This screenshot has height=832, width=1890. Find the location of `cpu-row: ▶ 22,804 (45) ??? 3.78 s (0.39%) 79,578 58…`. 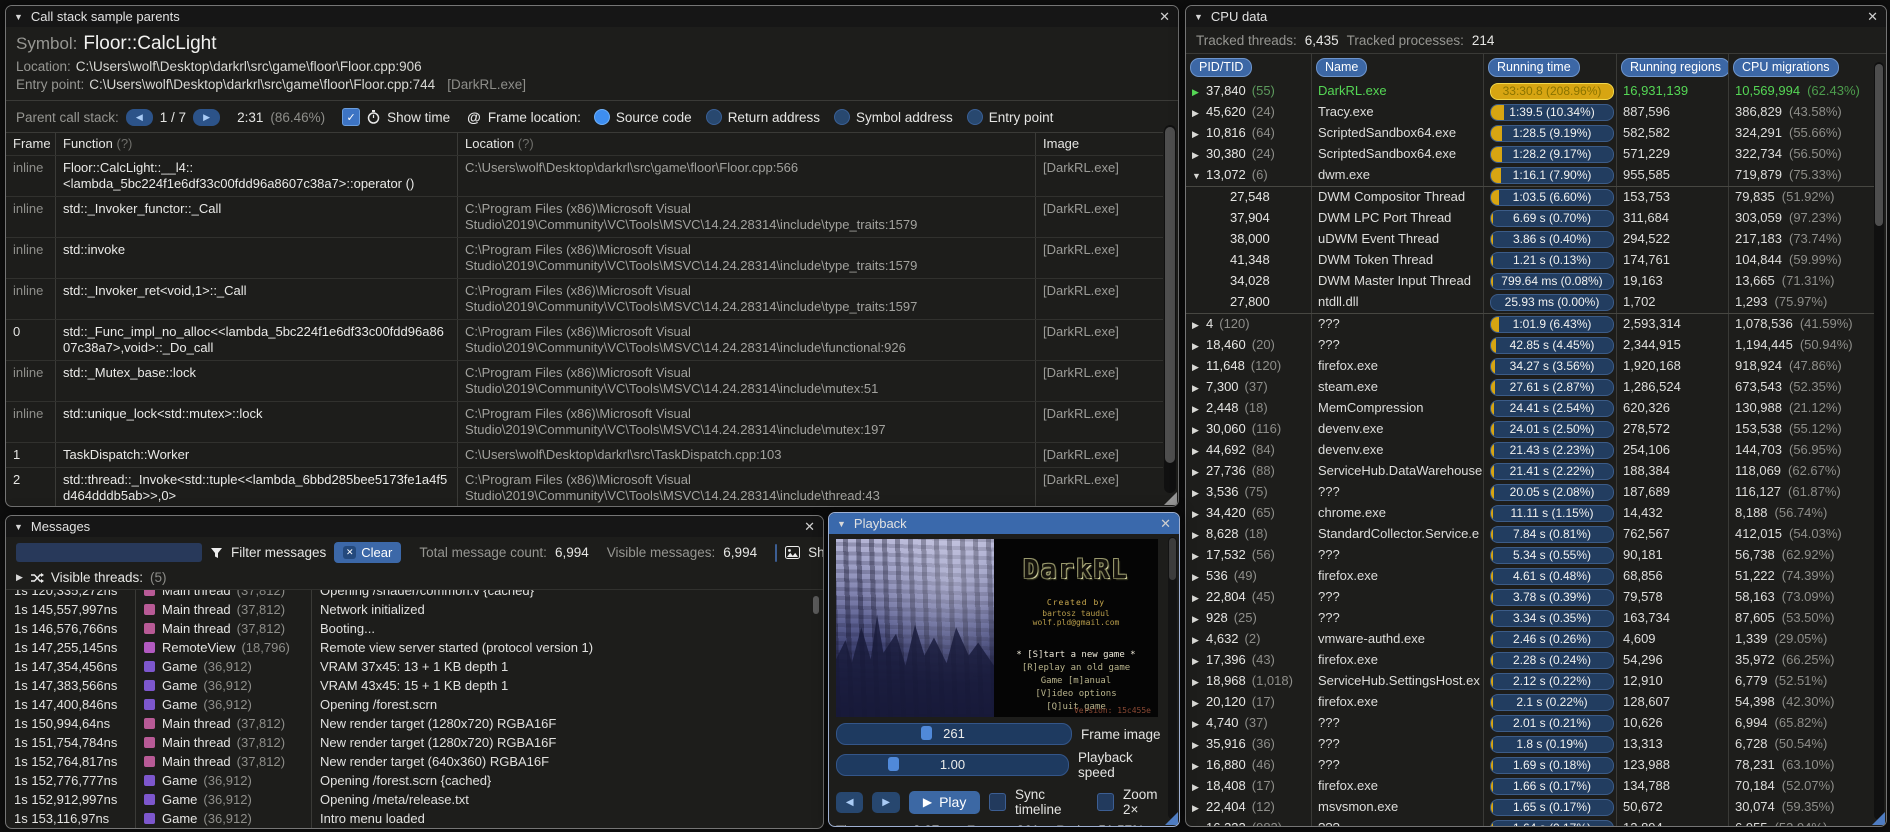

cpu-row: ▶ 22,804 (45) ??? 3.78 s (0.39%) 79,578 58… is located at coordinates (1530, 597).